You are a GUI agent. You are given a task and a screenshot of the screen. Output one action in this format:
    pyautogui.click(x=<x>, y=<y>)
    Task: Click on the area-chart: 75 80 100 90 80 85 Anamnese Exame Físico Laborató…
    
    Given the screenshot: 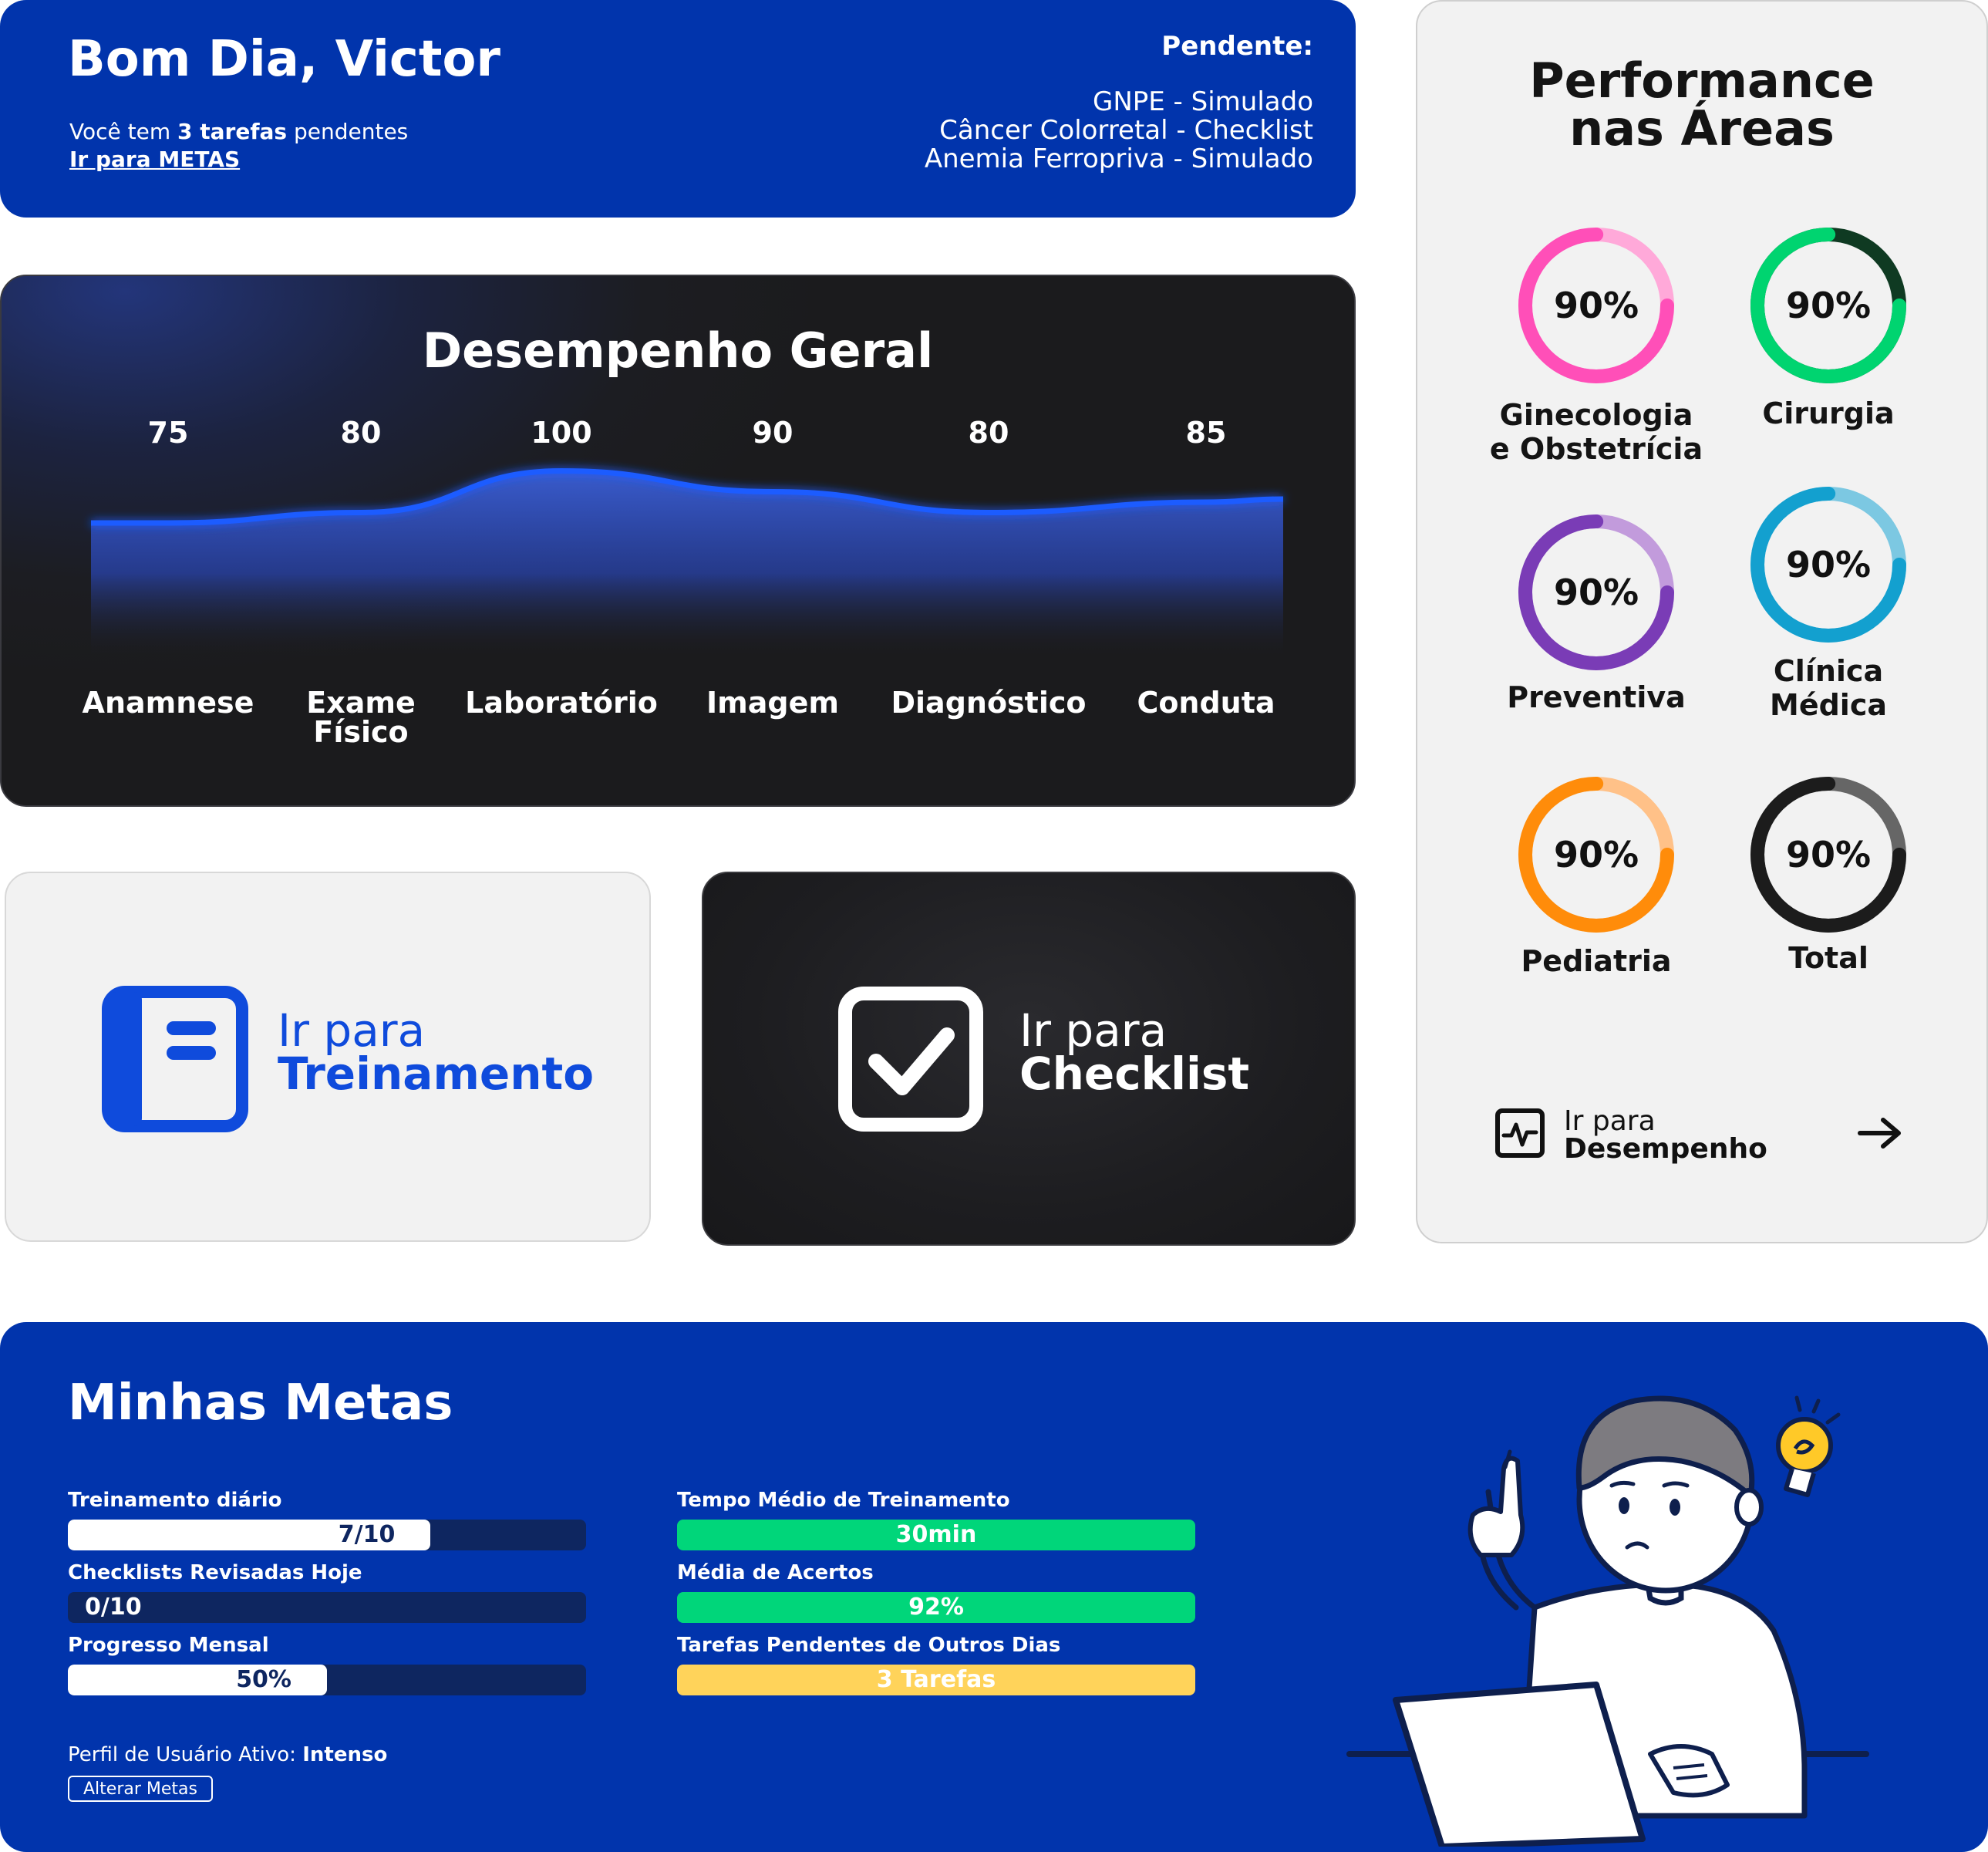 What is the action you would take?
    pyautogui.click(x=683, y=583)
    